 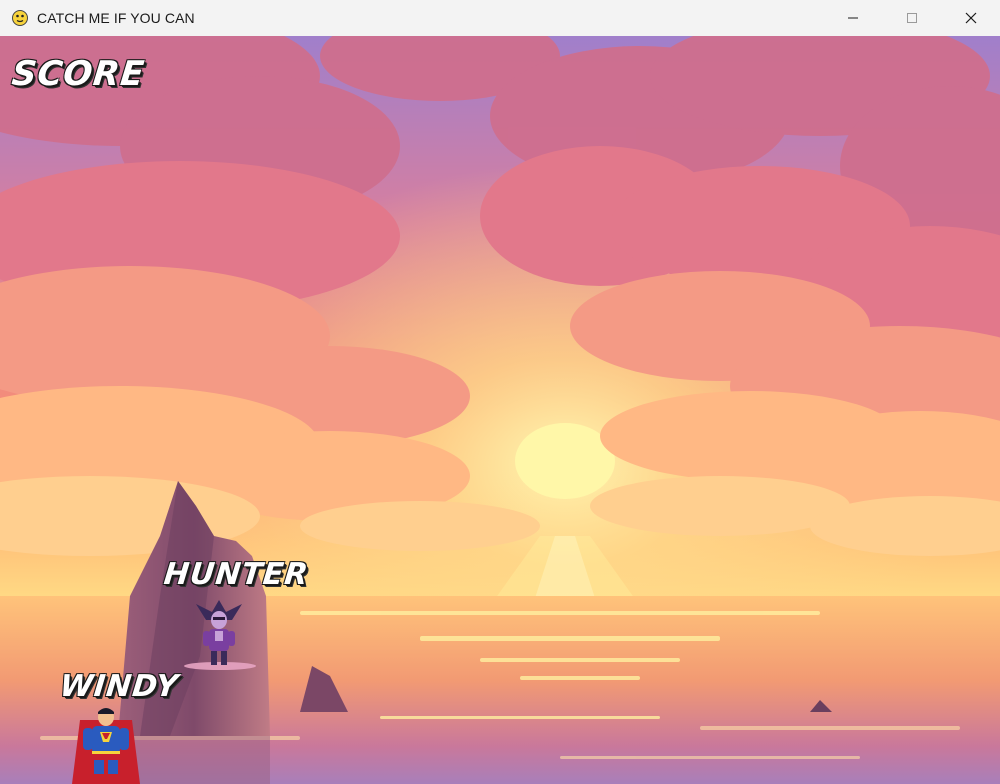 I want to click on minimize-icon, so click(x=852, y=18).